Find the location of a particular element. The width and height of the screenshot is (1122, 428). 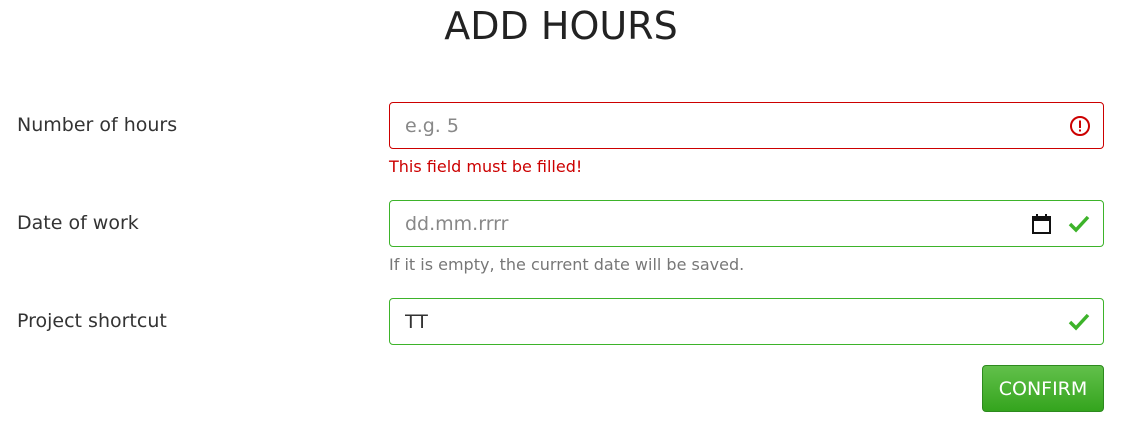

hours-error-message: This field must be filled! is located at coordinates (486, 166).